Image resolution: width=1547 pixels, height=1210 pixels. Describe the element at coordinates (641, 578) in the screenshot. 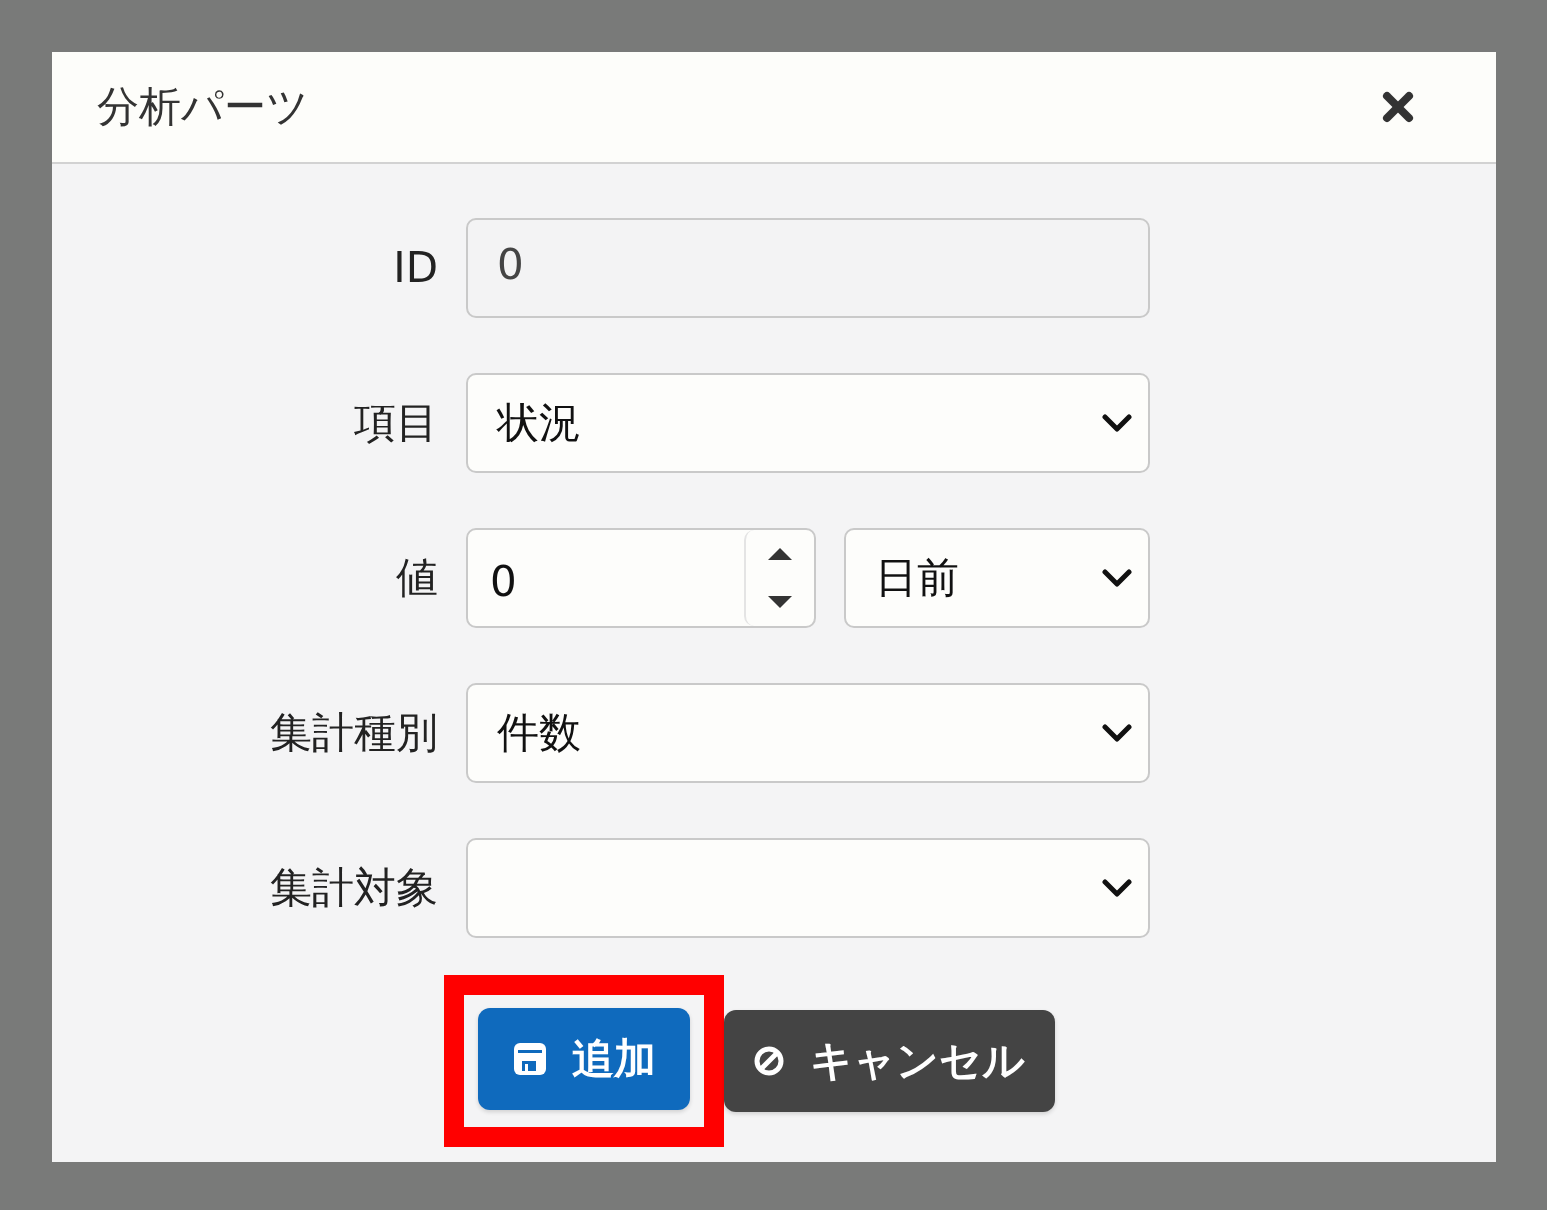

I see `number-field: 0` at that location.